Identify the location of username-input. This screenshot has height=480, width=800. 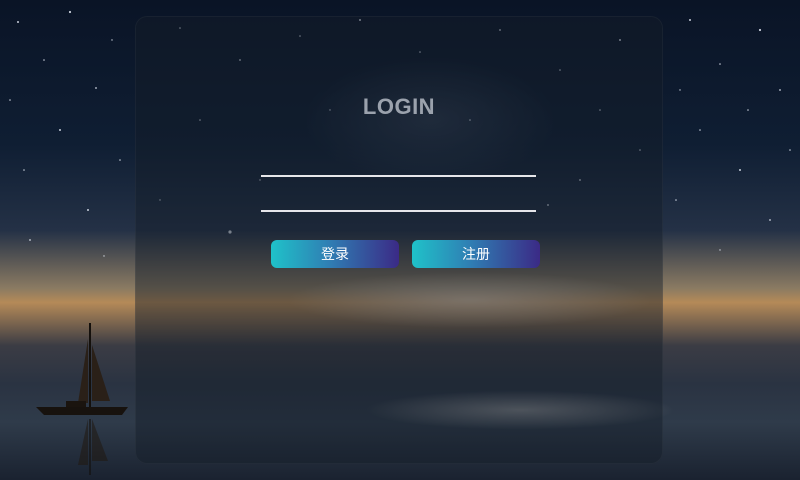
(398, 164).